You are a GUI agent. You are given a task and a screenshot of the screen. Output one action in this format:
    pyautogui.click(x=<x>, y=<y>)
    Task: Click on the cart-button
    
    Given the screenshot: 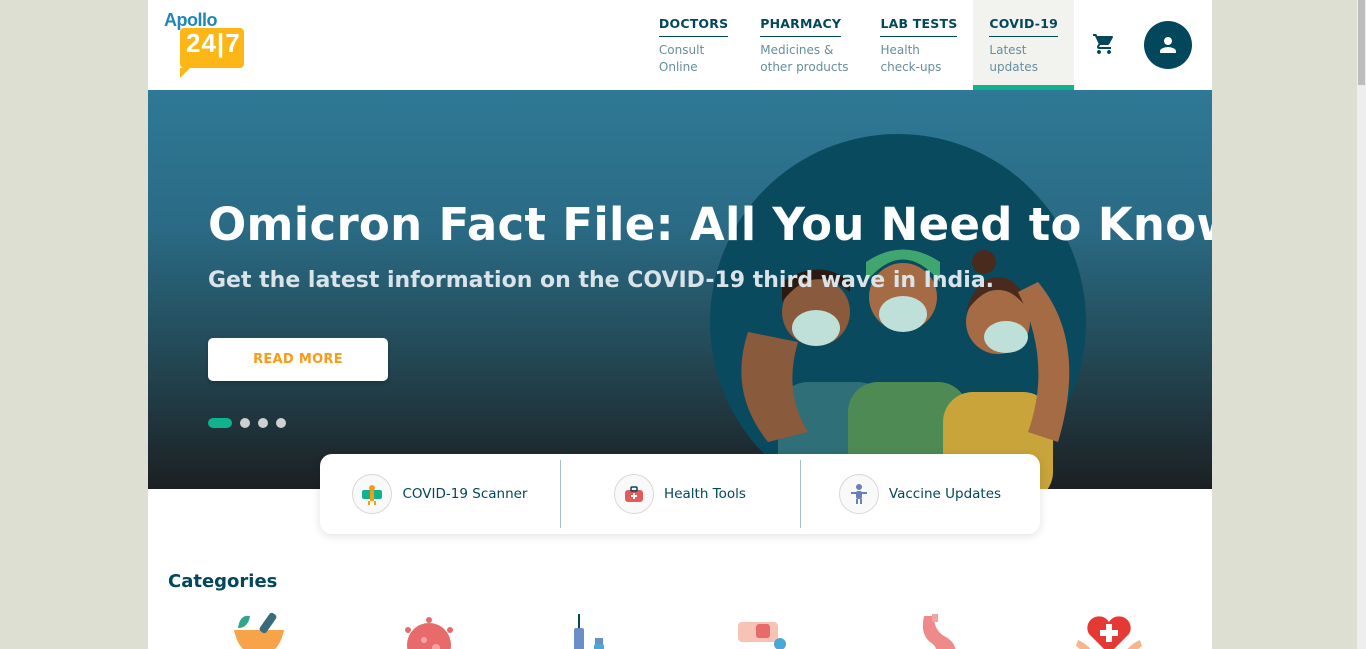 What is the action you would take?
    pyautogui.click(x=1103, y=45)
    